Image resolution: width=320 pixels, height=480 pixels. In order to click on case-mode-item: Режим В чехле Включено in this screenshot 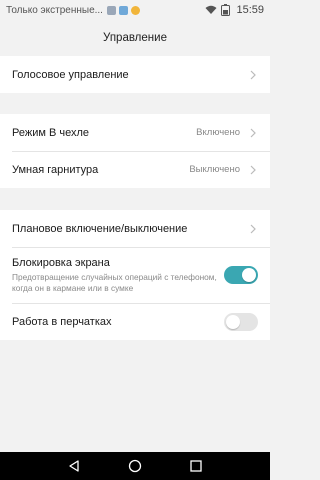, I will do `click(135, 132)`.